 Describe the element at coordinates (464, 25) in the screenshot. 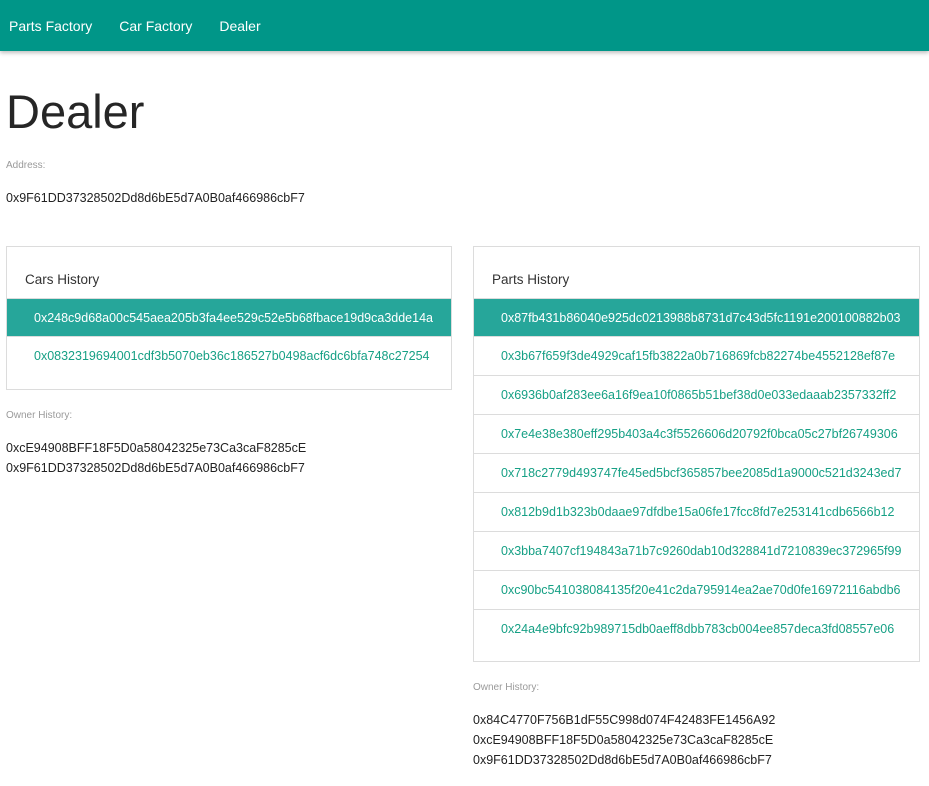

I see `top-navbar: Parts Factory Car Factory Dealer` at that location.